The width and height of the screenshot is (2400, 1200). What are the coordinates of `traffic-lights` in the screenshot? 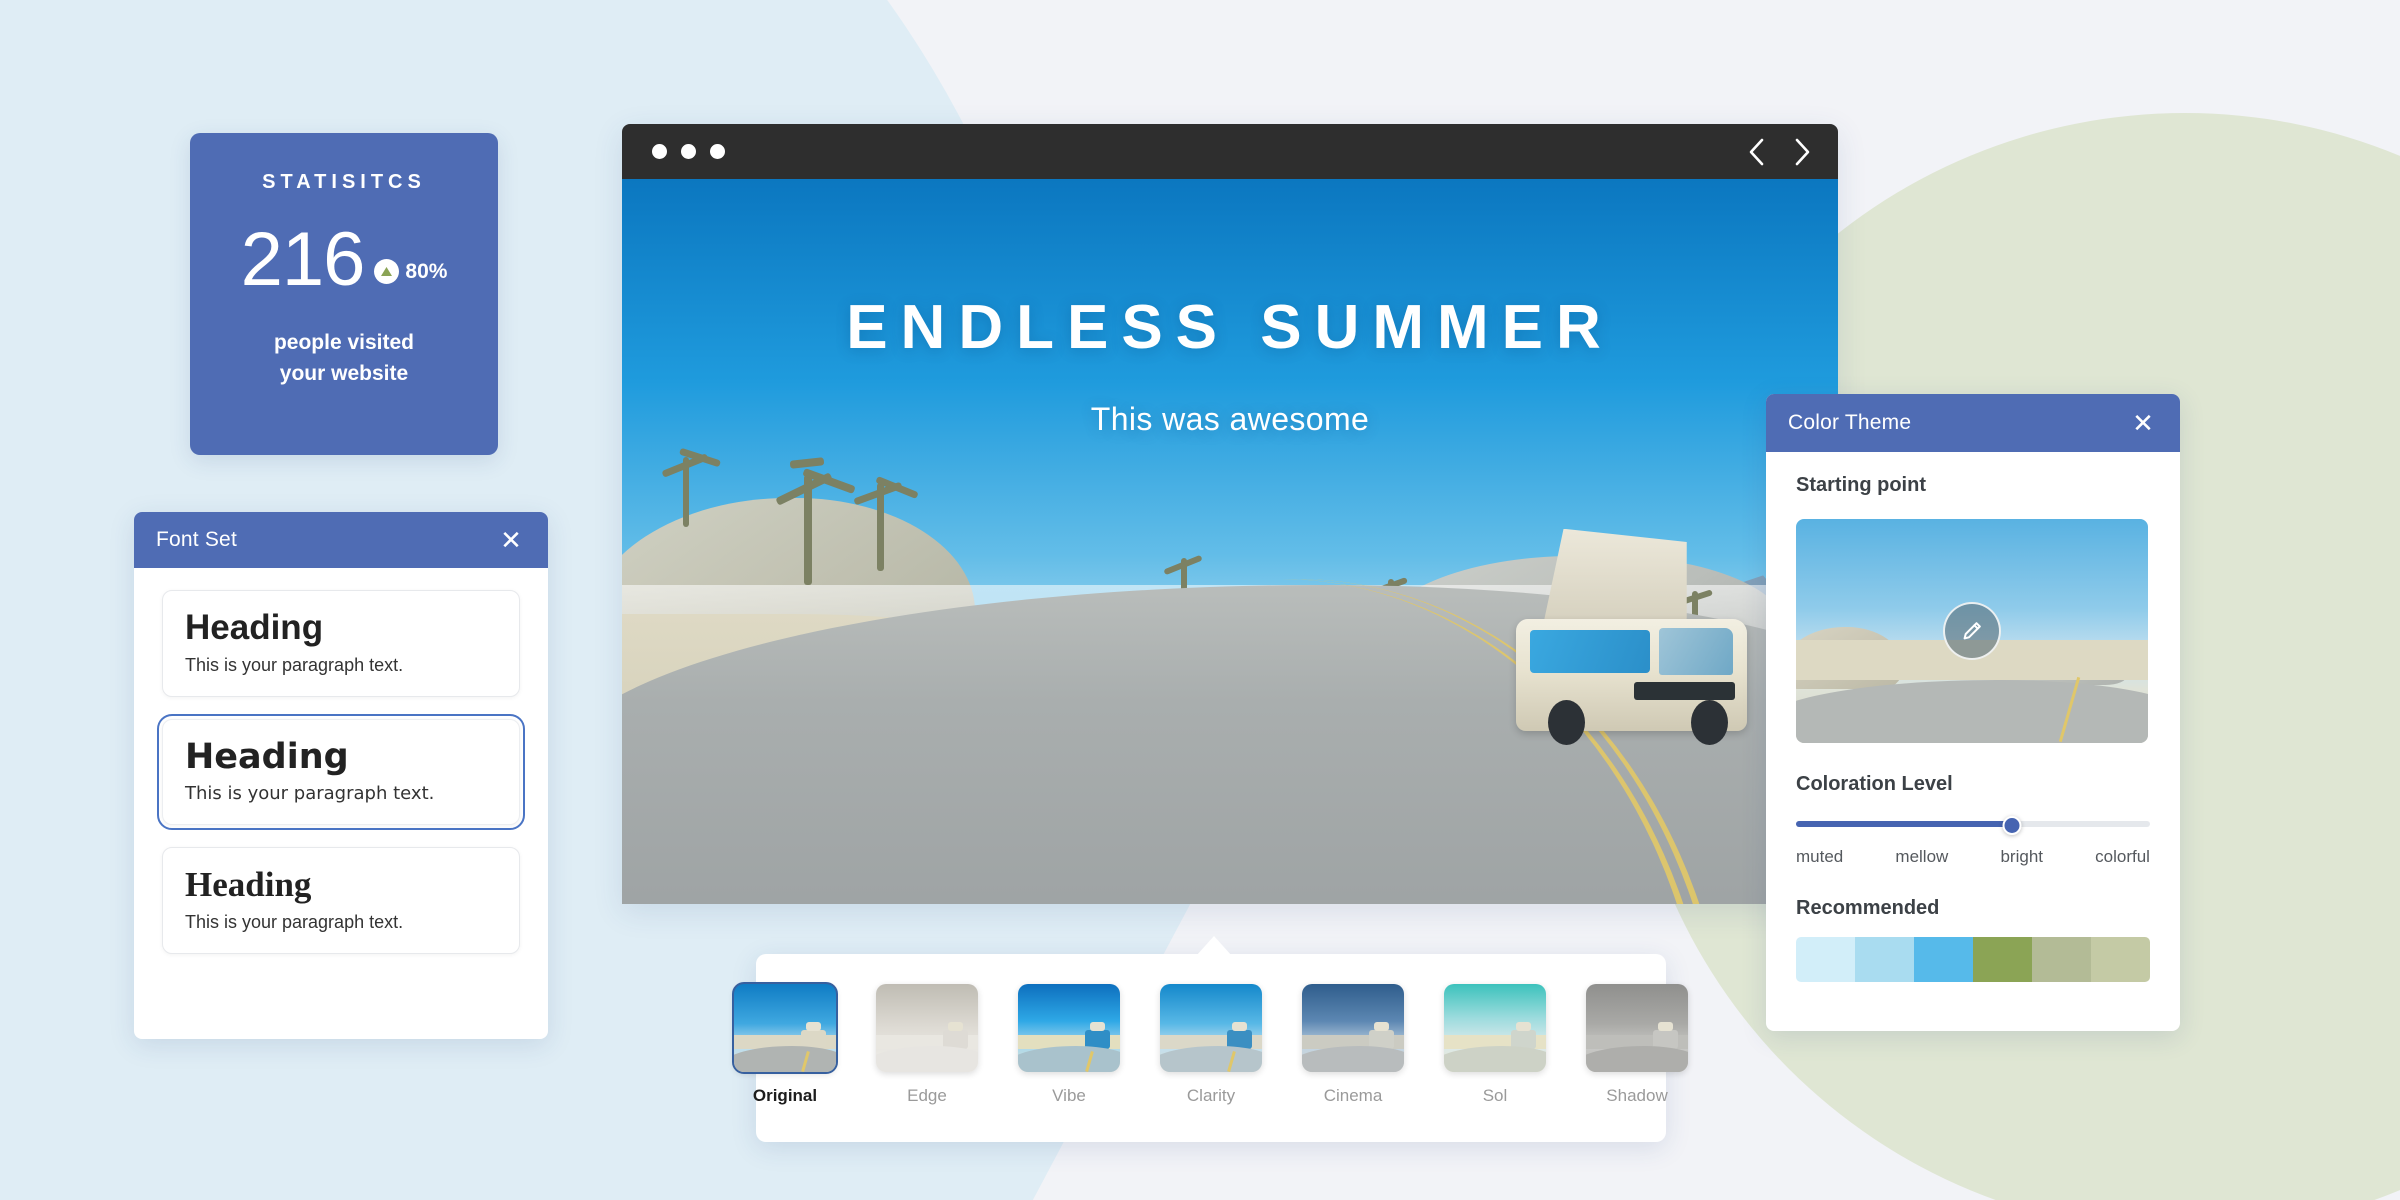 It's located at (688, 151).